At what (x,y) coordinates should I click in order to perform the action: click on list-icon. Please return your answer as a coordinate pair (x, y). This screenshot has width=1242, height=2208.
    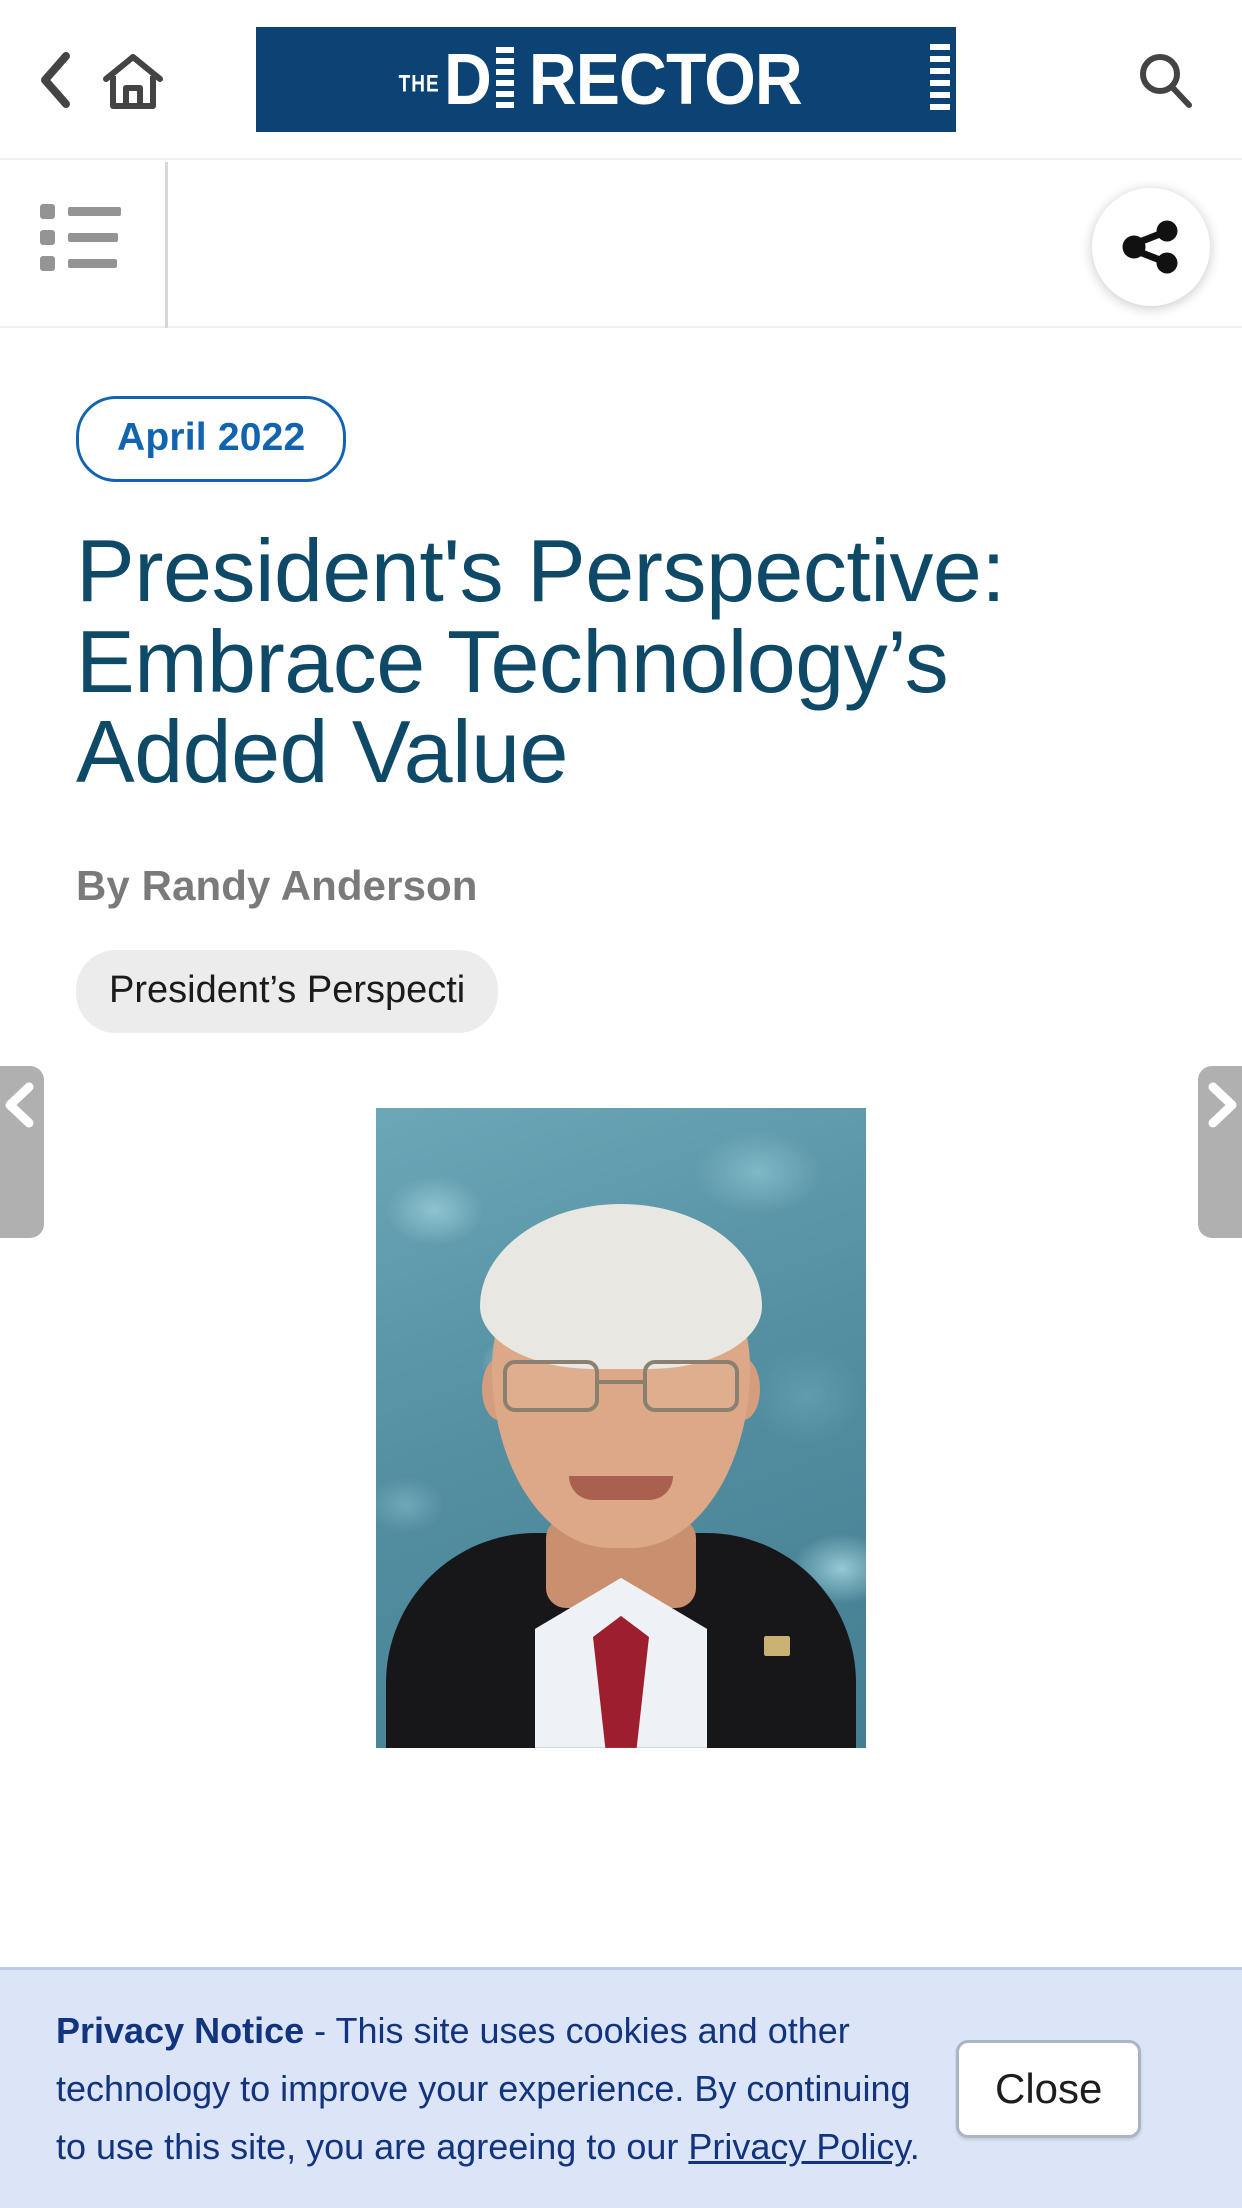
    Looking at the image, I should click on (85, 211).